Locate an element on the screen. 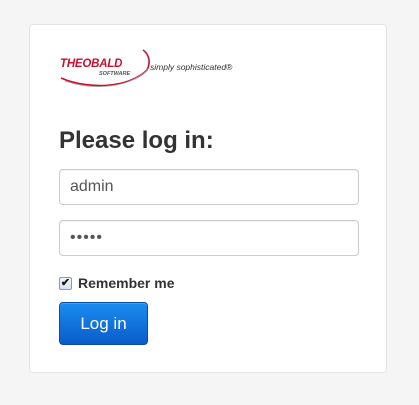  checkmark-icon: ✔ is located at coordinates (65, 282).